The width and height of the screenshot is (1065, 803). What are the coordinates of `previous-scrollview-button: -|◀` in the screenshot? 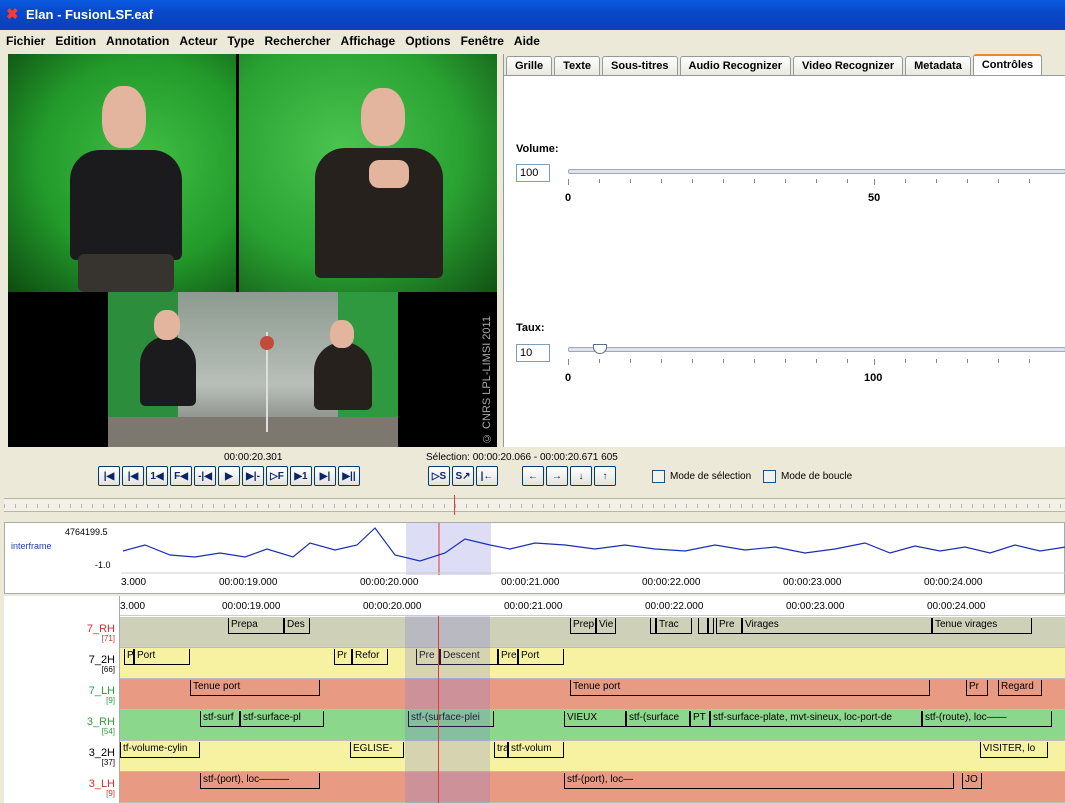 It's located at (205, 476).